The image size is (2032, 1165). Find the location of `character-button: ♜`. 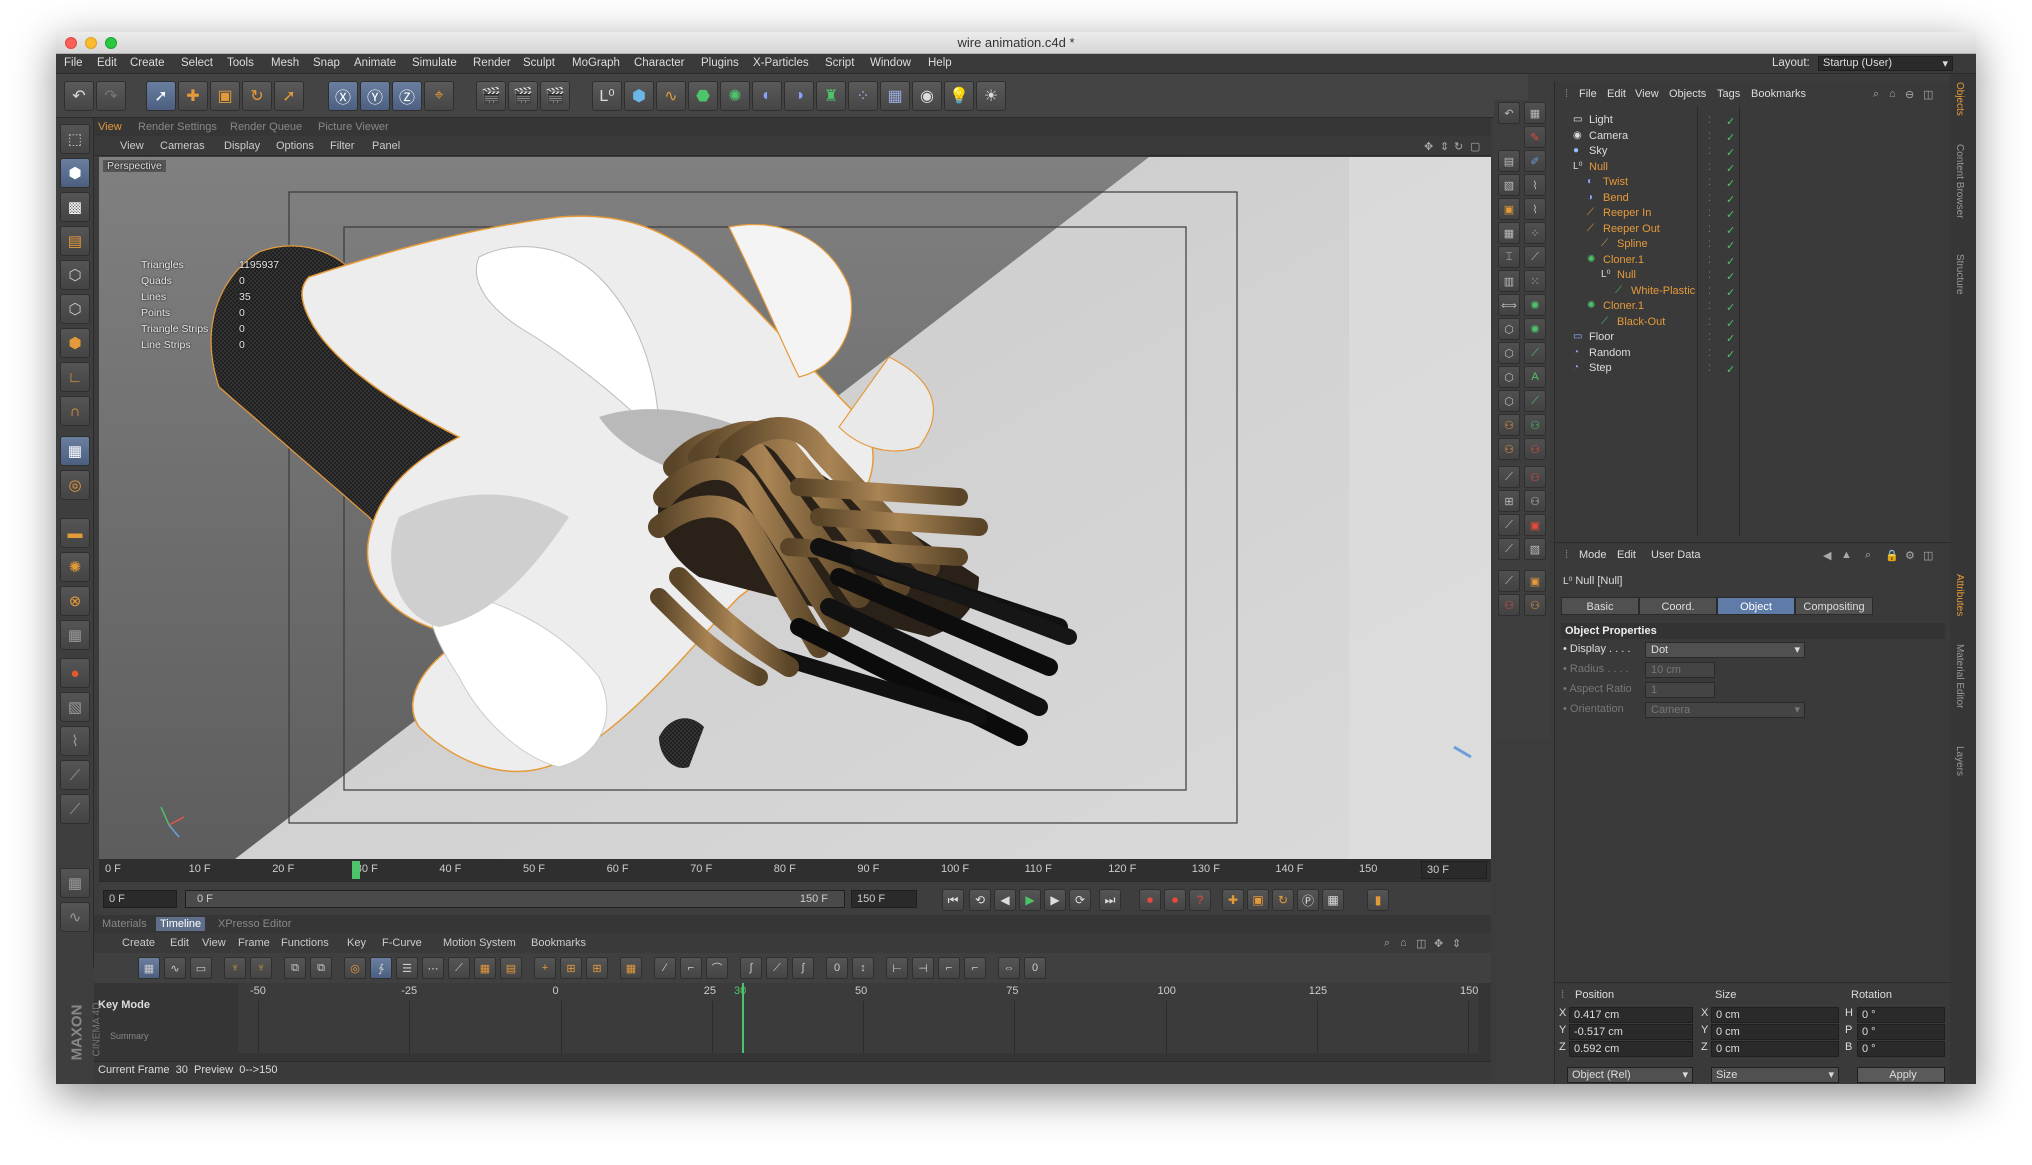

character-button: ♜ is located at coordinates (831, 96).